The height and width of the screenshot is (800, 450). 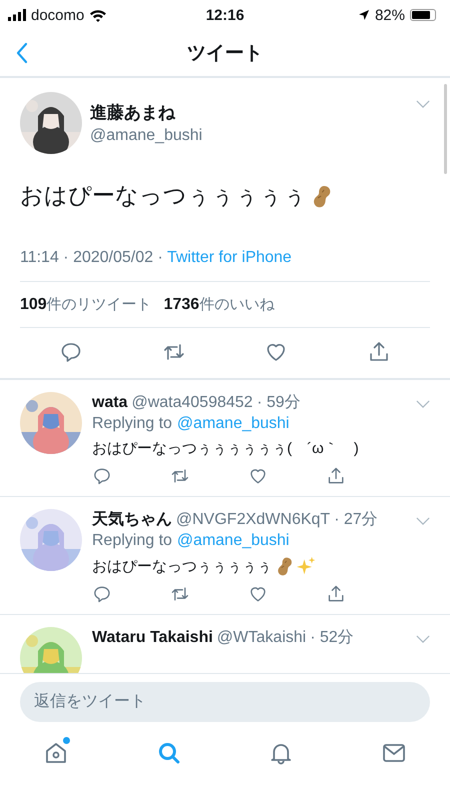 I want to click on tweet-timestamp: 11:14 · 2020/05/02 ·, so click(x=92, y=257).